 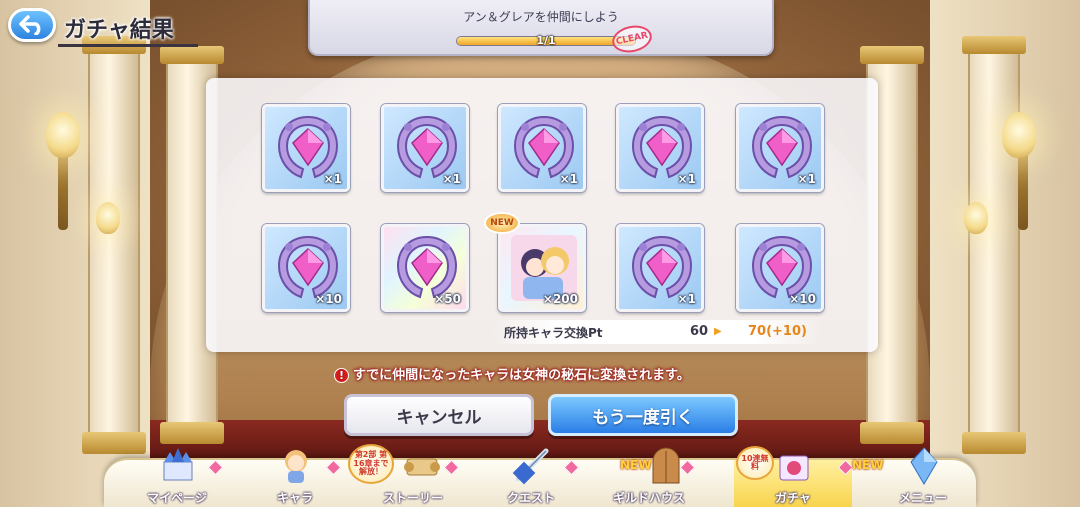 I want to click on exchange-pt-label: 所持キャラ交換Pt, so click(x=553, y=333).